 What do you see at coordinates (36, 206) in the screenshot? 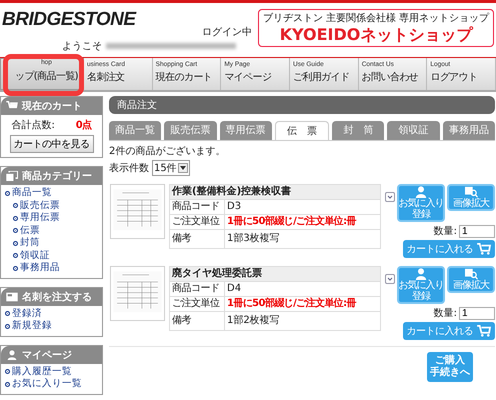
I see `sidebar-link: 販売伝票` at bounding box center [36, 206].